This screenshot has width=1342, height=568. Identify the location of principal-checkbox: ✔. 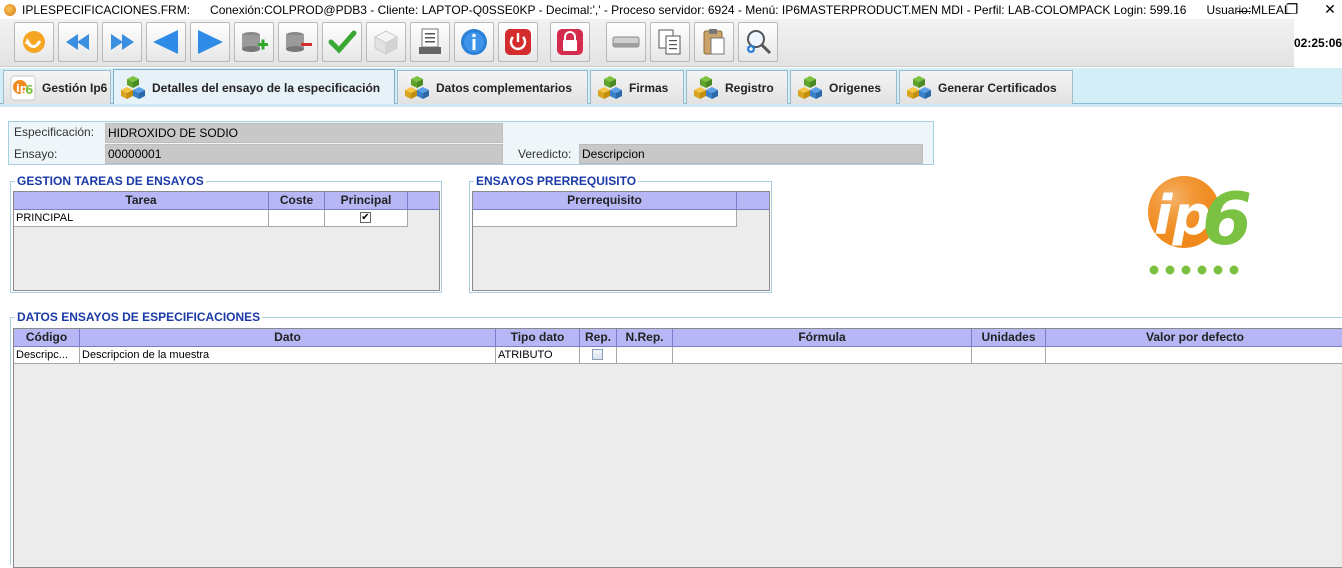
(365, 217).